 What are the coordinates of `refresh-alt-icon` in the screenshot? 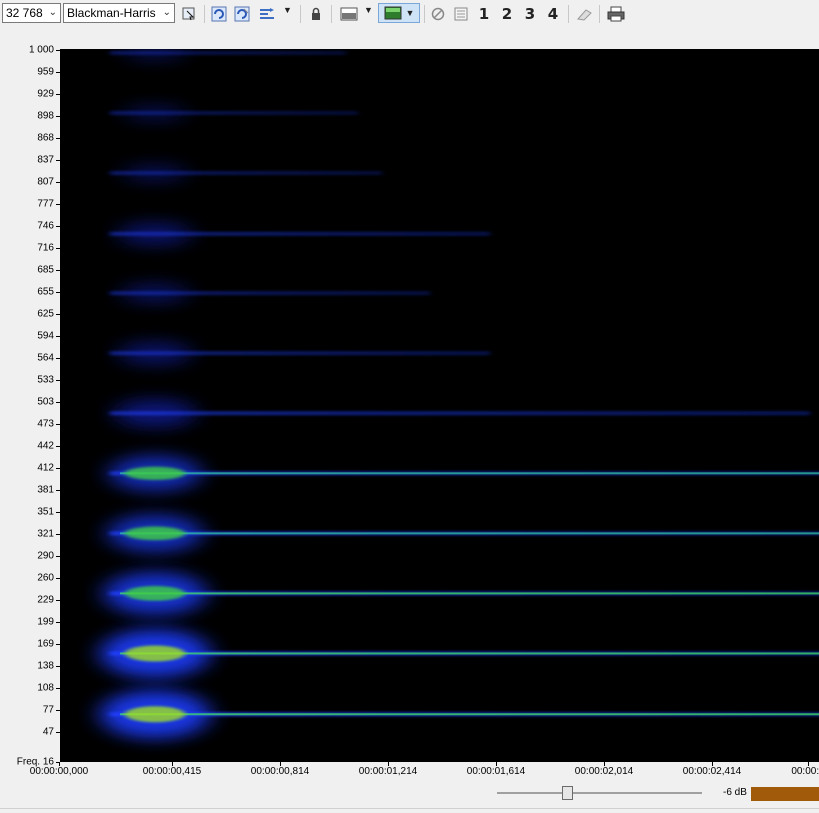 It's located at (242, 14).